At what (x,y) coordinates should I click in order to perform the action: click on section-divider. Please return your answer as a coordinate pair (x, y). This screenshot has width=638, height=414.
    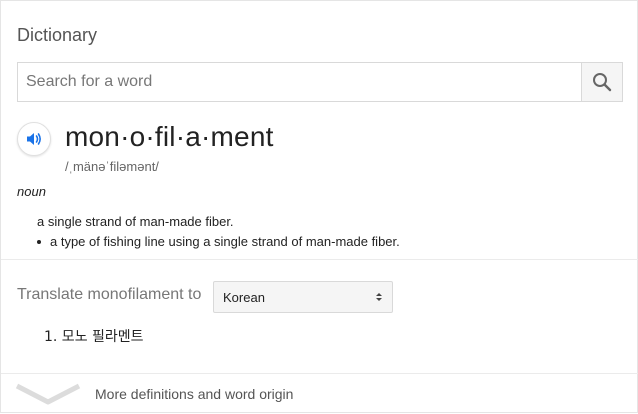
    Looking at the image, I should click on (319, 259).